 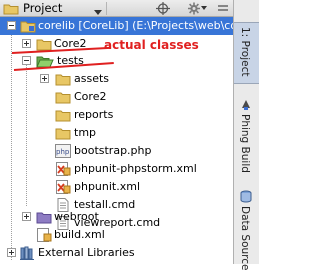 I want to click on tab-data-source: Data Source, so click(x=246, y=228).